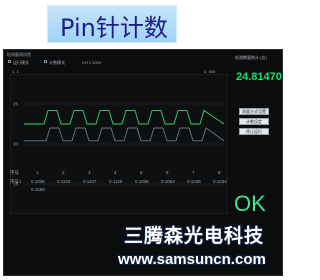 The height and width of the screenshot is (280, 320). I want to click on watermark-company: 三腾森光电科技, so click(194, 236).